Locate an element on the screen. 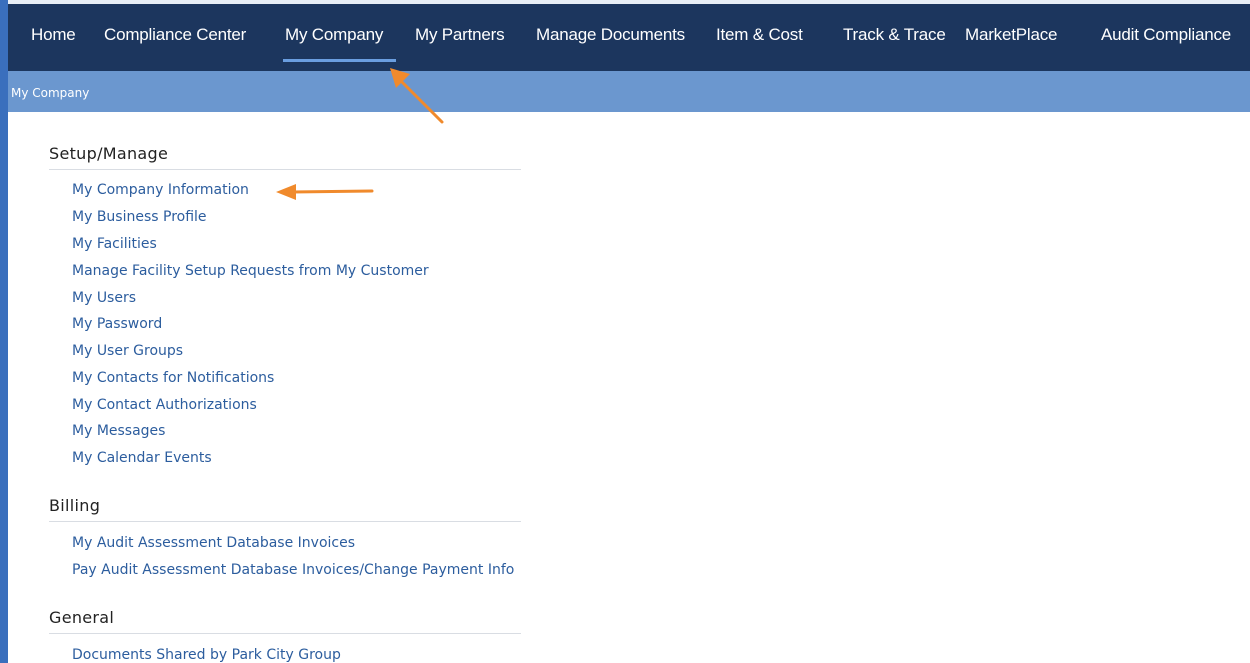 The width and height of the screenshot is (1250, 663). link-my-company-information: My Company Information is located at coordinates (160, 190).